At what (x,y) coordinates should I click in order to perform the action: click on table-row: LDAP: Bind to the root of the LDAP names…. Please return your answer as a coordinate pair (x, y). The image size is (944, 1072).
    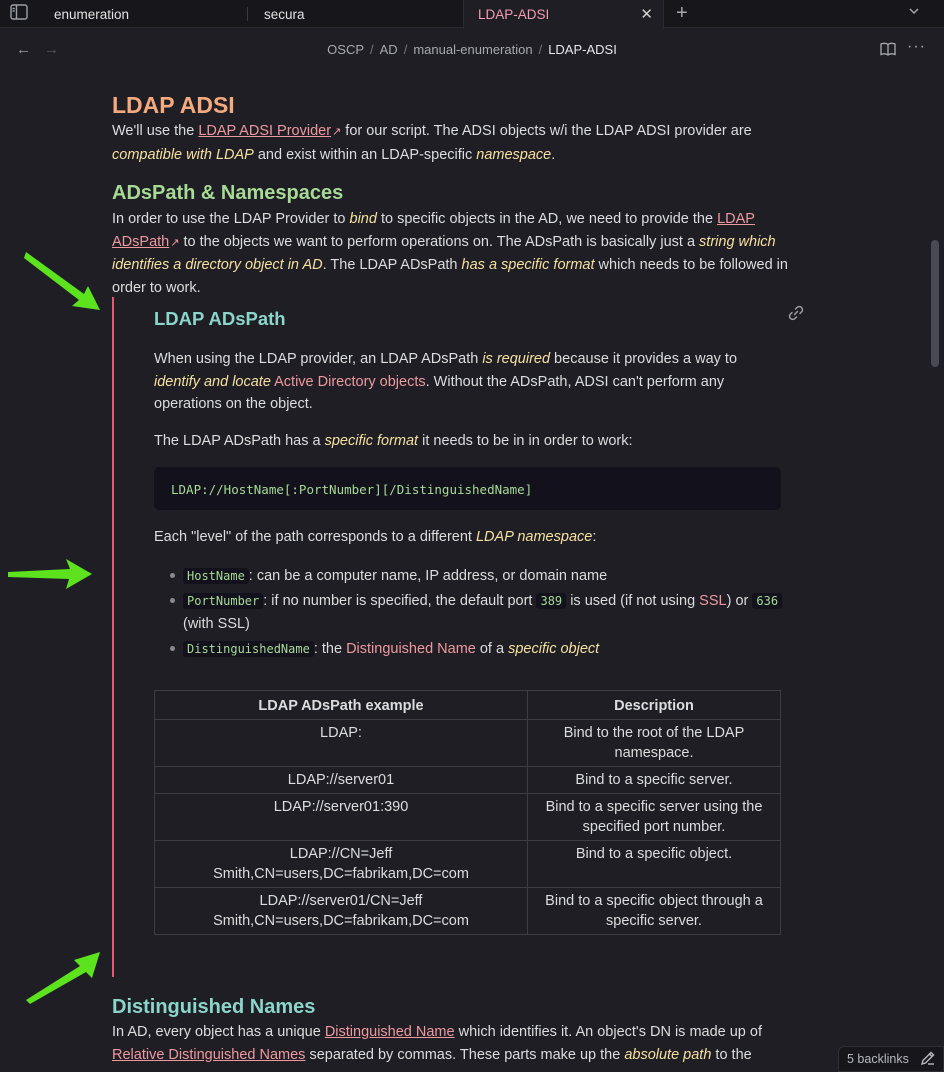
    Looking at the image, I should click on (467, 743).